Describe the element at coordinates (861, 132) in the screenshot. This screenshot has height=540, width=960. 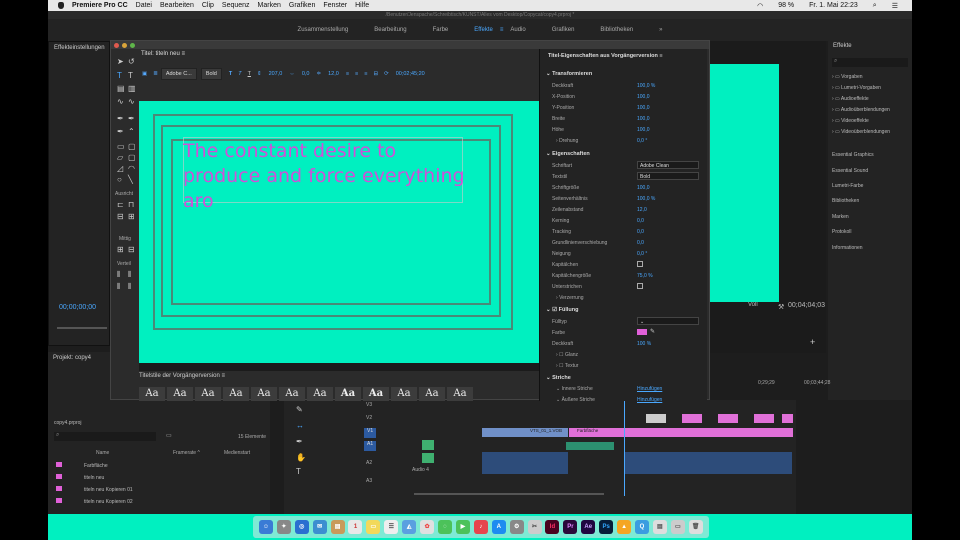
I see `effects-item-videoueberblendungen: › ▭ Videoüberblendungen` at that location.